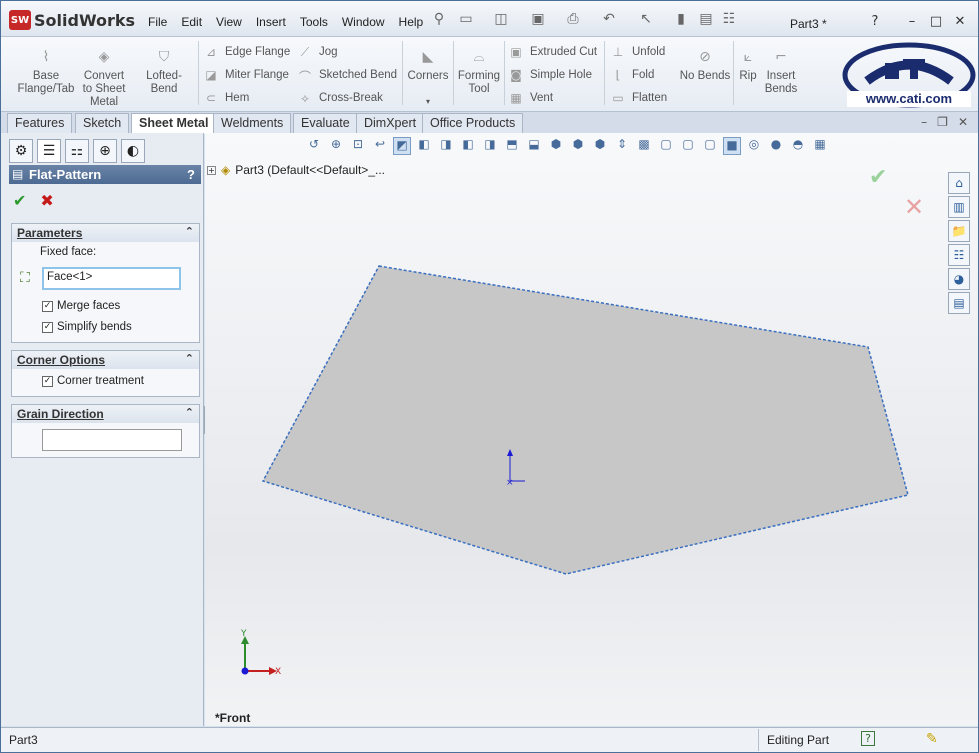  Describe the element at coordinates (19, 200) in the screenshot. I see `ok-check-icon: ✔` at that location.